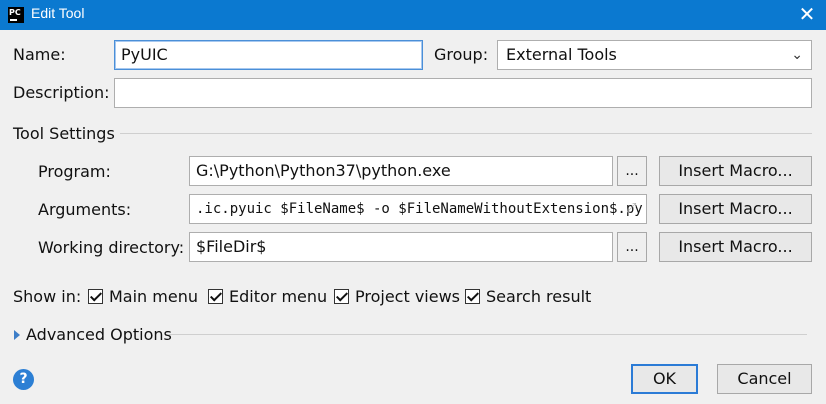  Describe the element at coordinates (17, 335) in the screenshot. I see `expand-arrow-icon` at that location.